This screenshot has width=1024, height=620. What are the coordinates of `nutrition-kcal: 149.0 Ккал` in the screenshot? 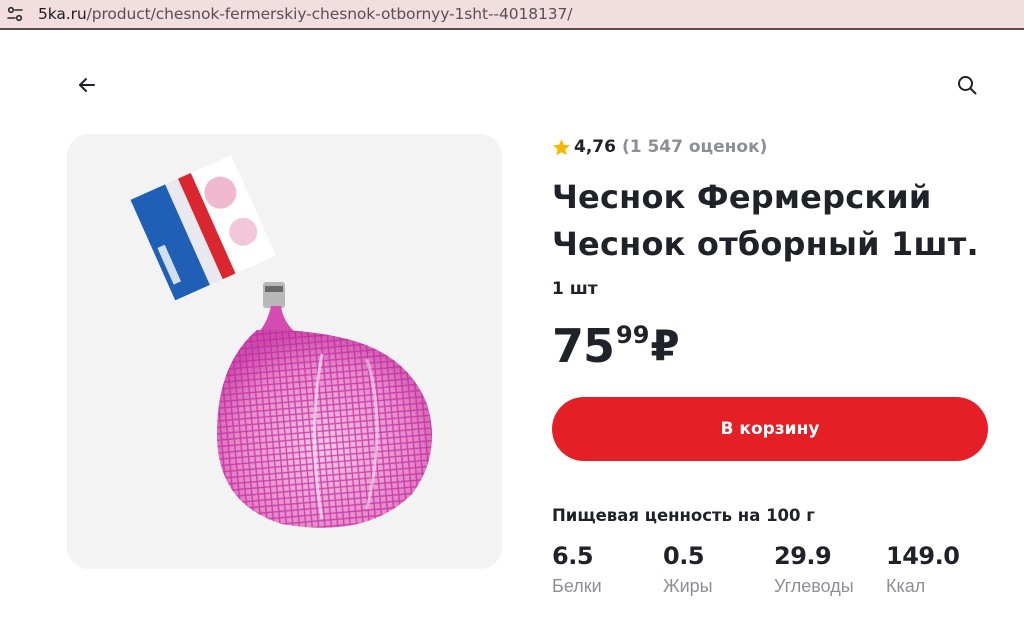 It's located at (941, 568).